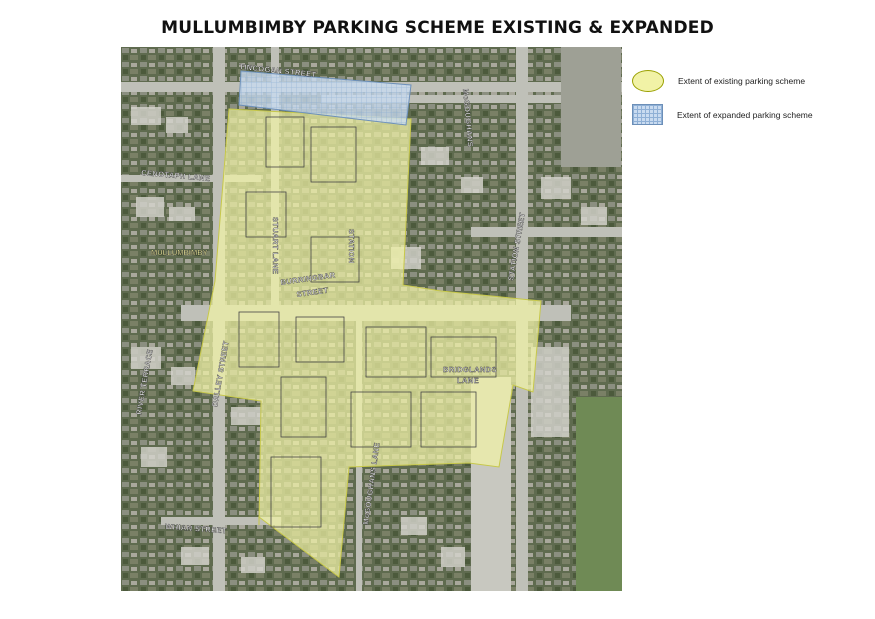 The image size is (875, 619). Describe the element at coordinates (468, 380) in the screenshot. I see `label-bridglands-lane-2: LANE` at that location.